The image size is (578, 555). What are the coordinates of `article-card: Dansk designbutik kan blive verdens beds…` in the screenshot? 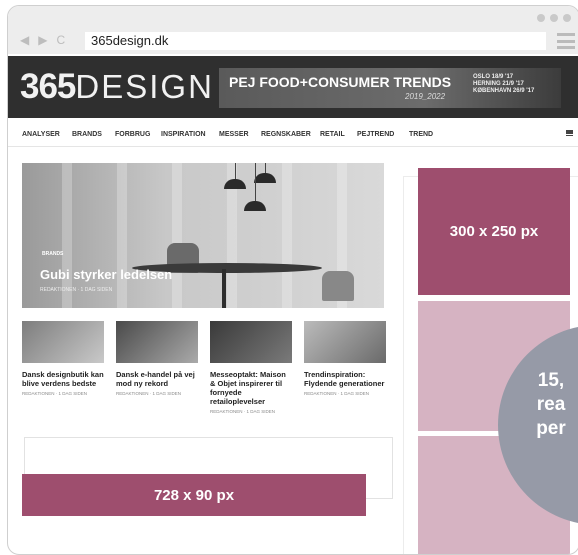 It's located at (63, 358).